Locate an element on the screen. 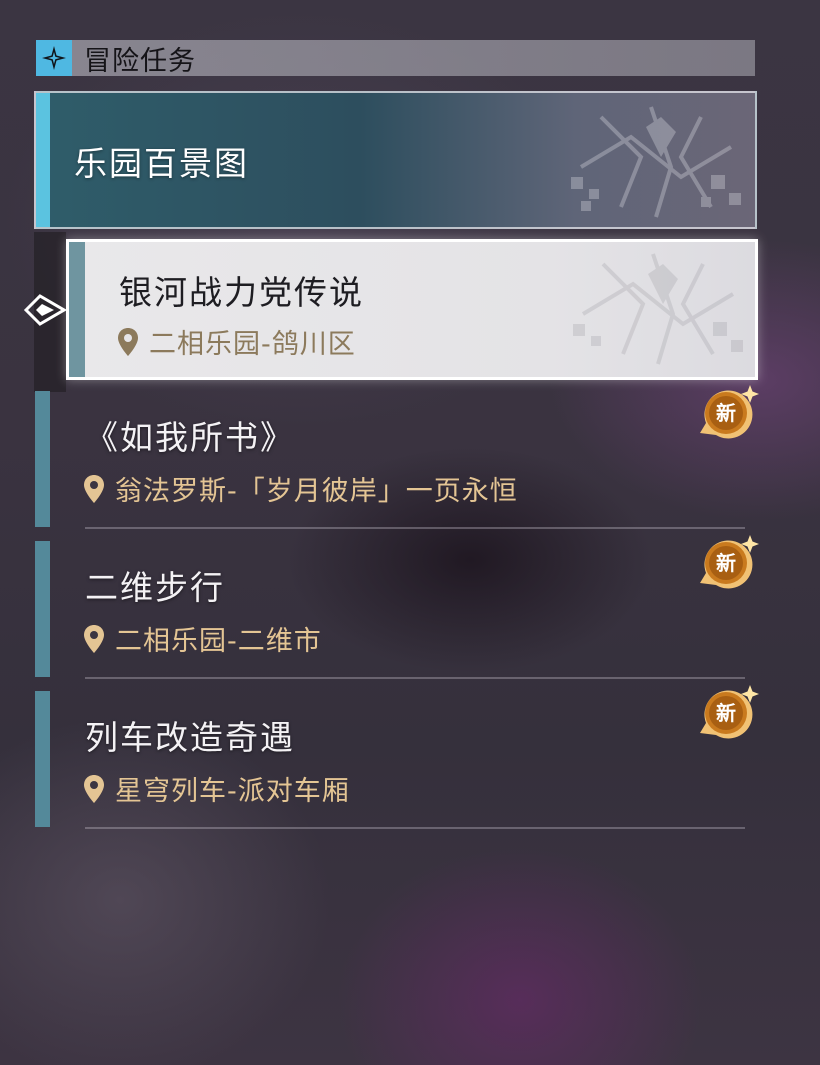  selected-quest-card: 银河战力党传说 二相乐园-鸽川区 is located at coordinates (412, 309).